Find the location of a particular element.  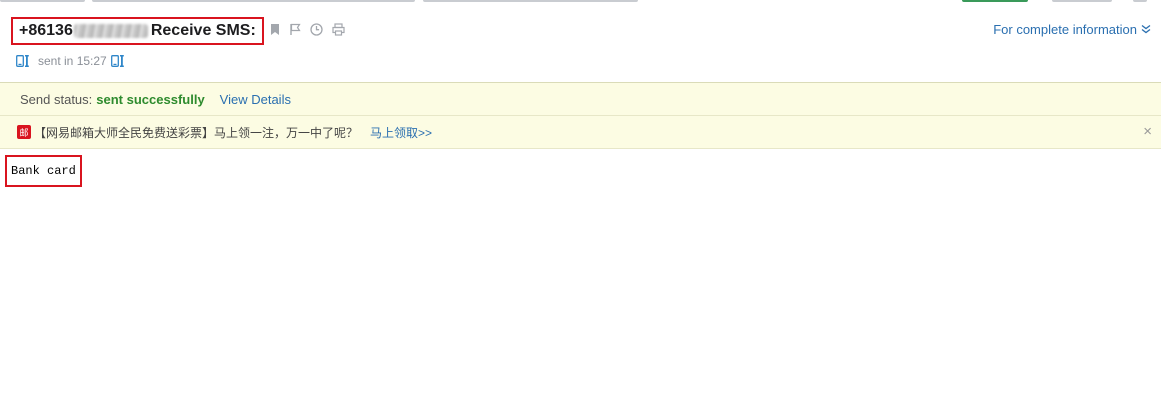

sent-info: sent in 15:27 is located at coordinates (70, 61).